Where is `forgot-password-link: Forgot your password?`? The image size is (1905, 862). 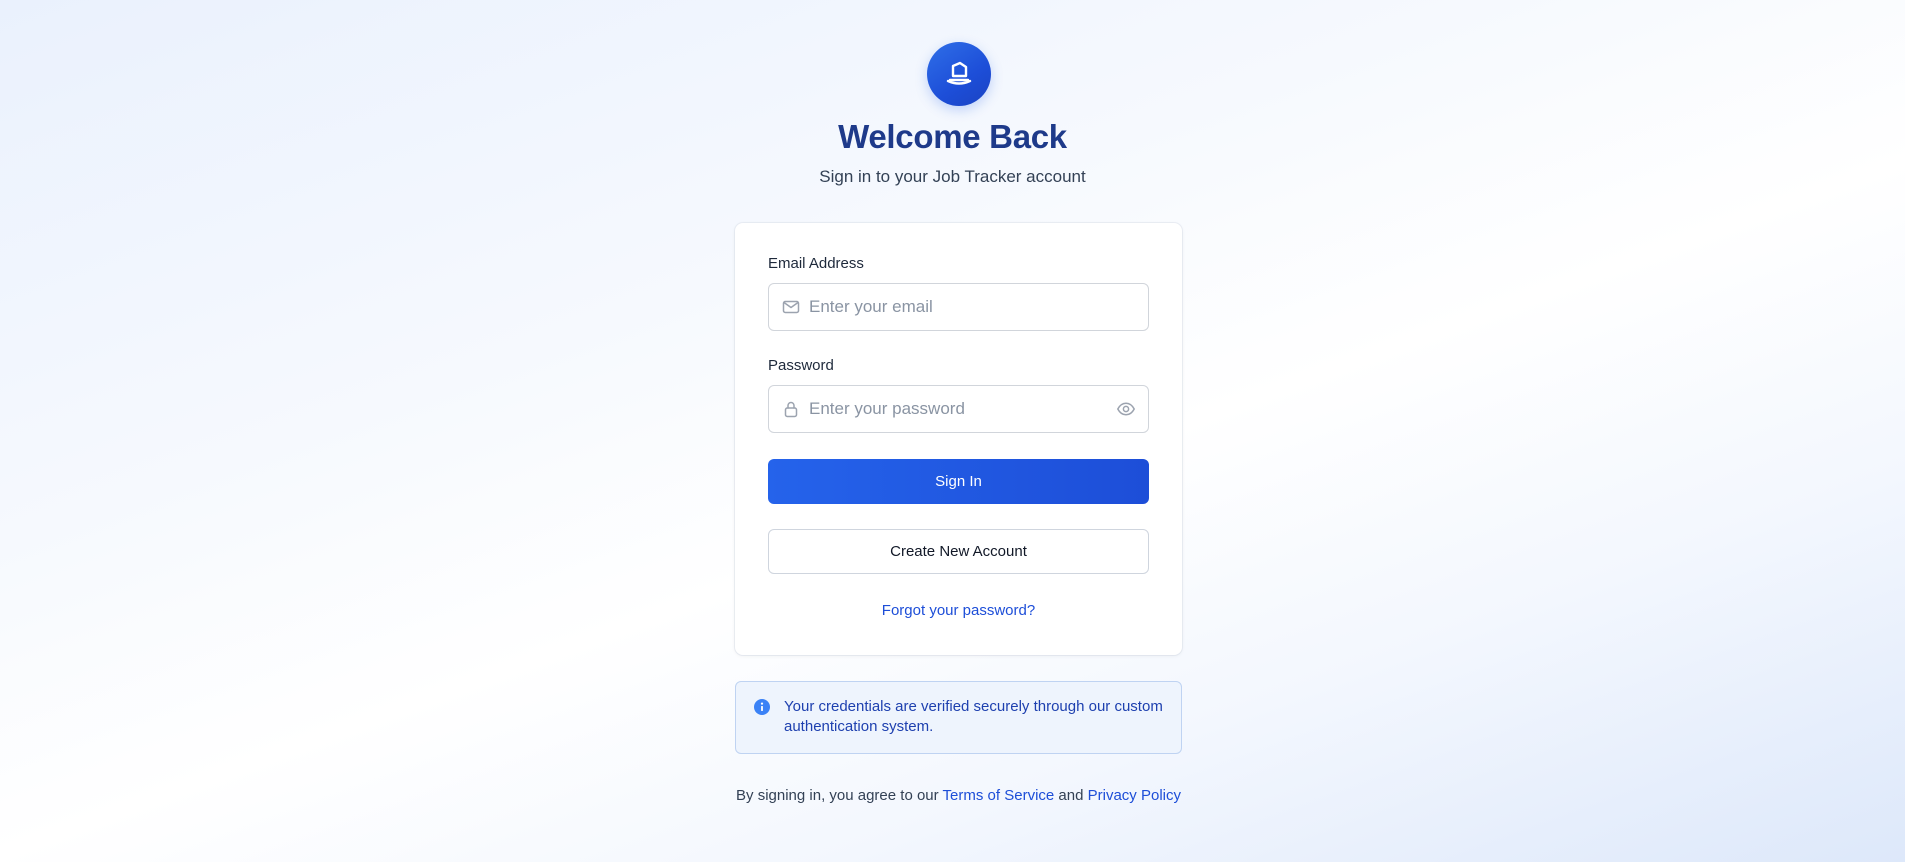 forgot-password-link: Forgot your password? is located at coordinates (958, 610).